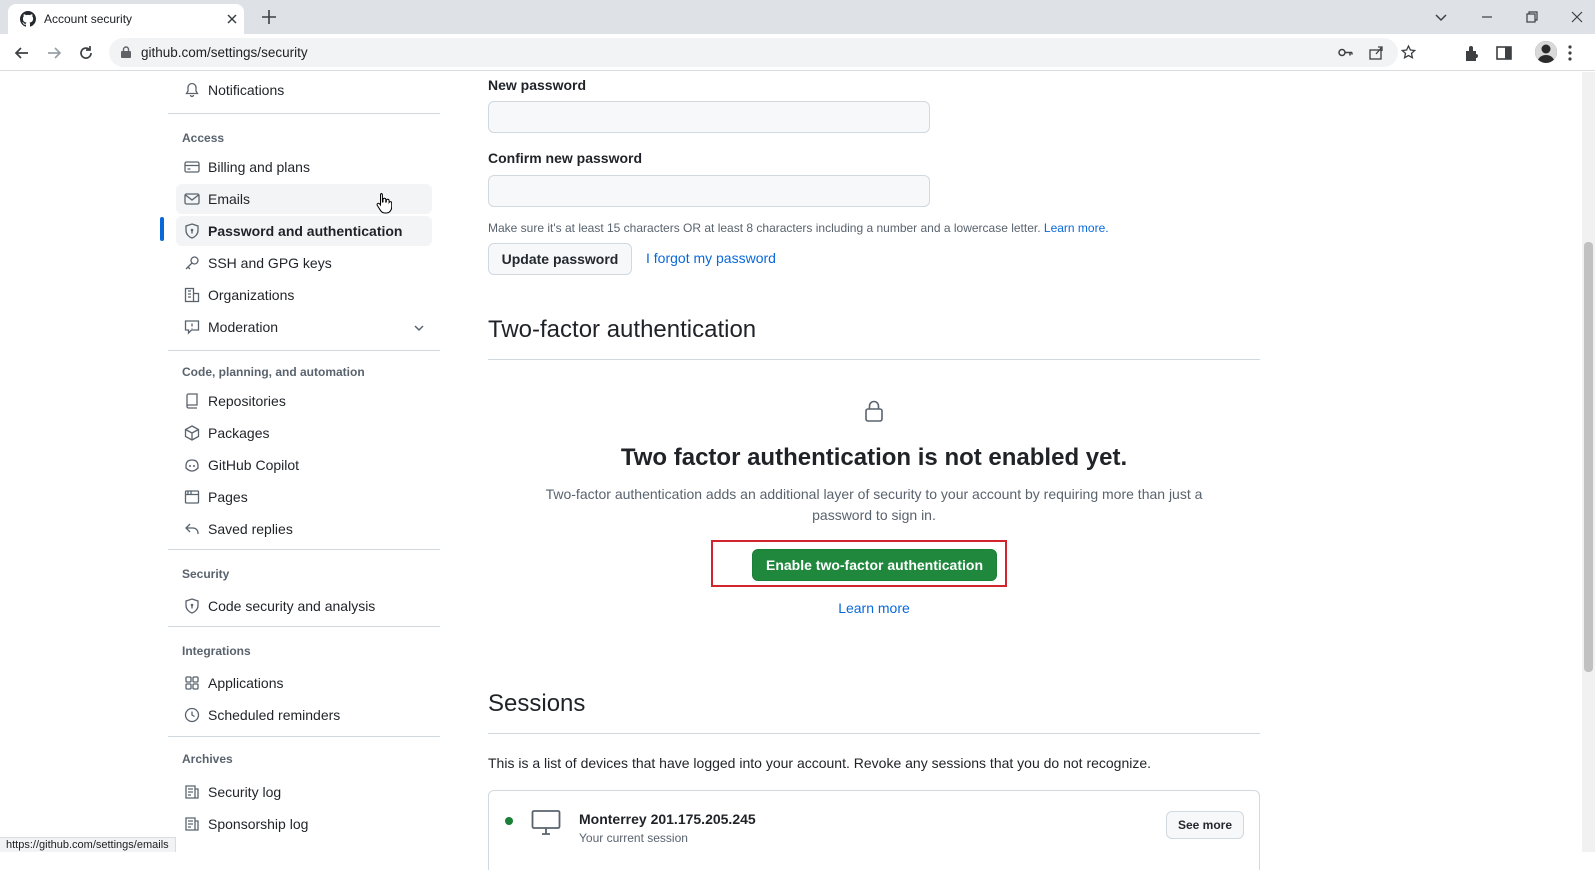 This screenshot has width=1595, height=870. I want to click on session-status: Your current session, so click(633, 838).